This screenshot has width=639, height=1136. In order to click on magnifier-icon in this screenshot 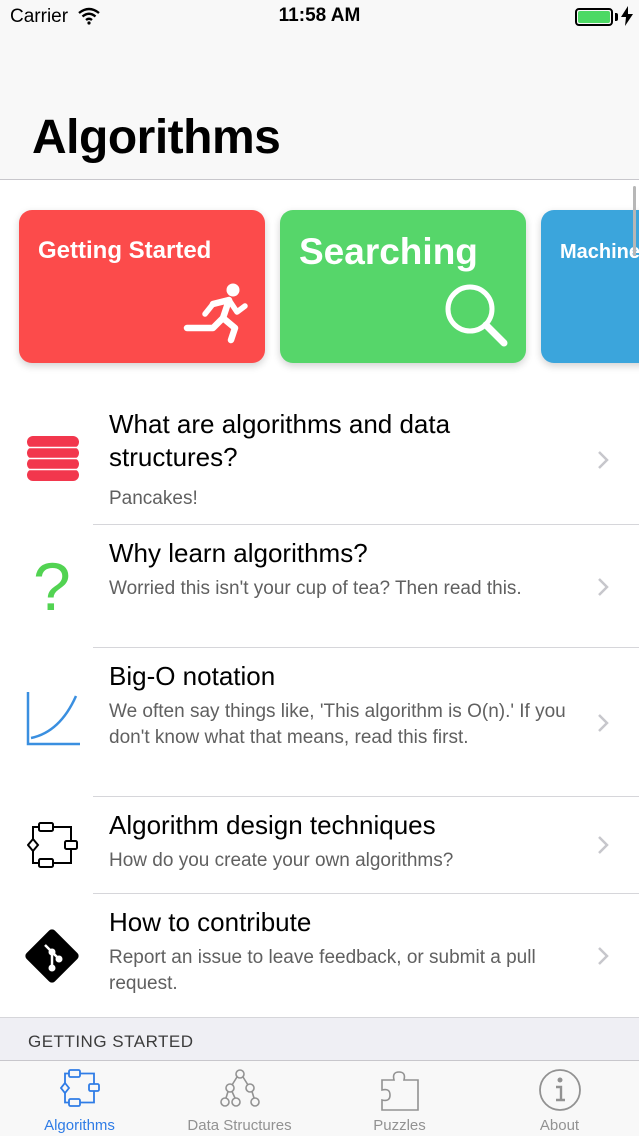, I will do `click(476, 317)`.